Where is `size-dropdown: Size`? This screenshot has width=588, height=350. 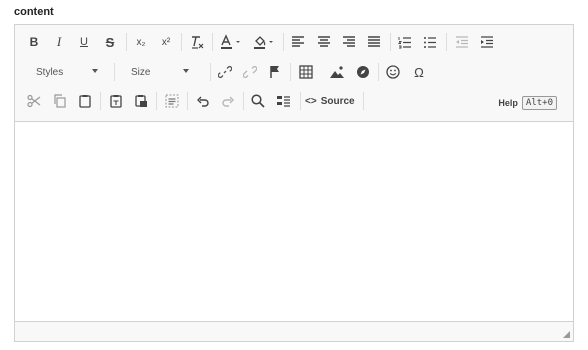
size-dropdown: Size is located at coordinates (160, 72).